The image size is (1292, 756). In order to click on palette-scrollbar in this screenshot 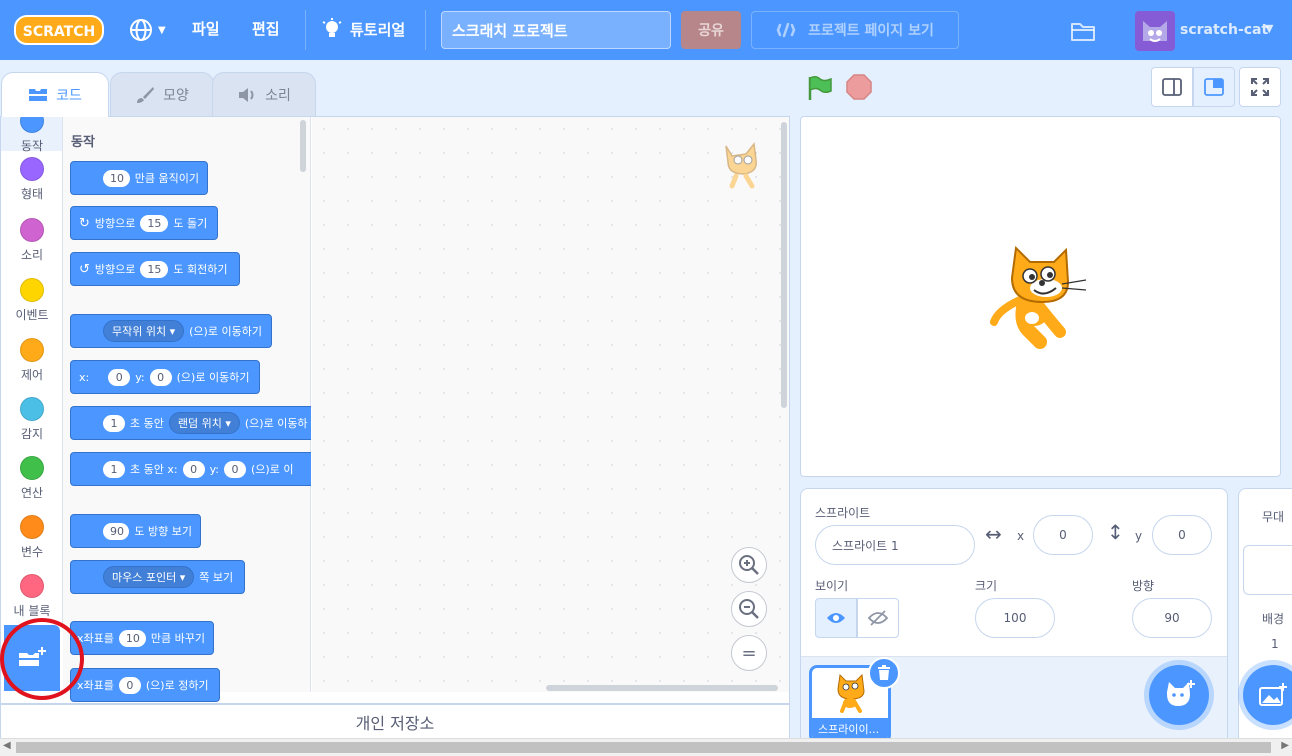, I will do `click(303, 146)`.